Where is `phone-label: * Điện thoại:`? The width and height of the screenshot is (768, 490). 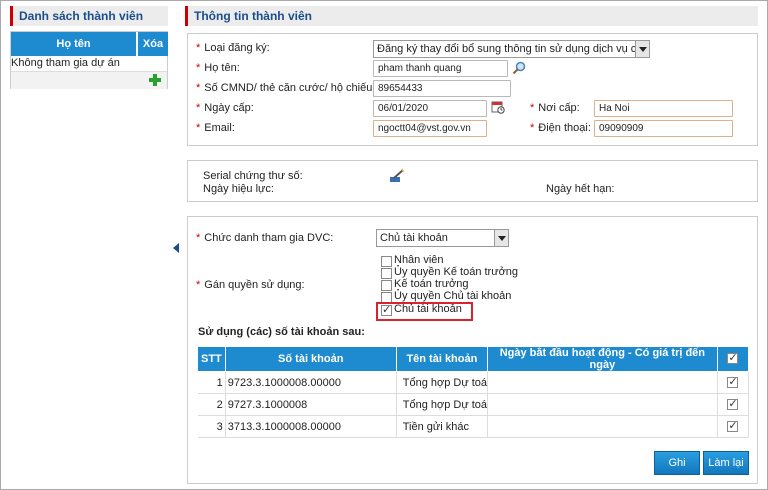
phone-label: * Điện thoại: is located at coordinates (560, 128).